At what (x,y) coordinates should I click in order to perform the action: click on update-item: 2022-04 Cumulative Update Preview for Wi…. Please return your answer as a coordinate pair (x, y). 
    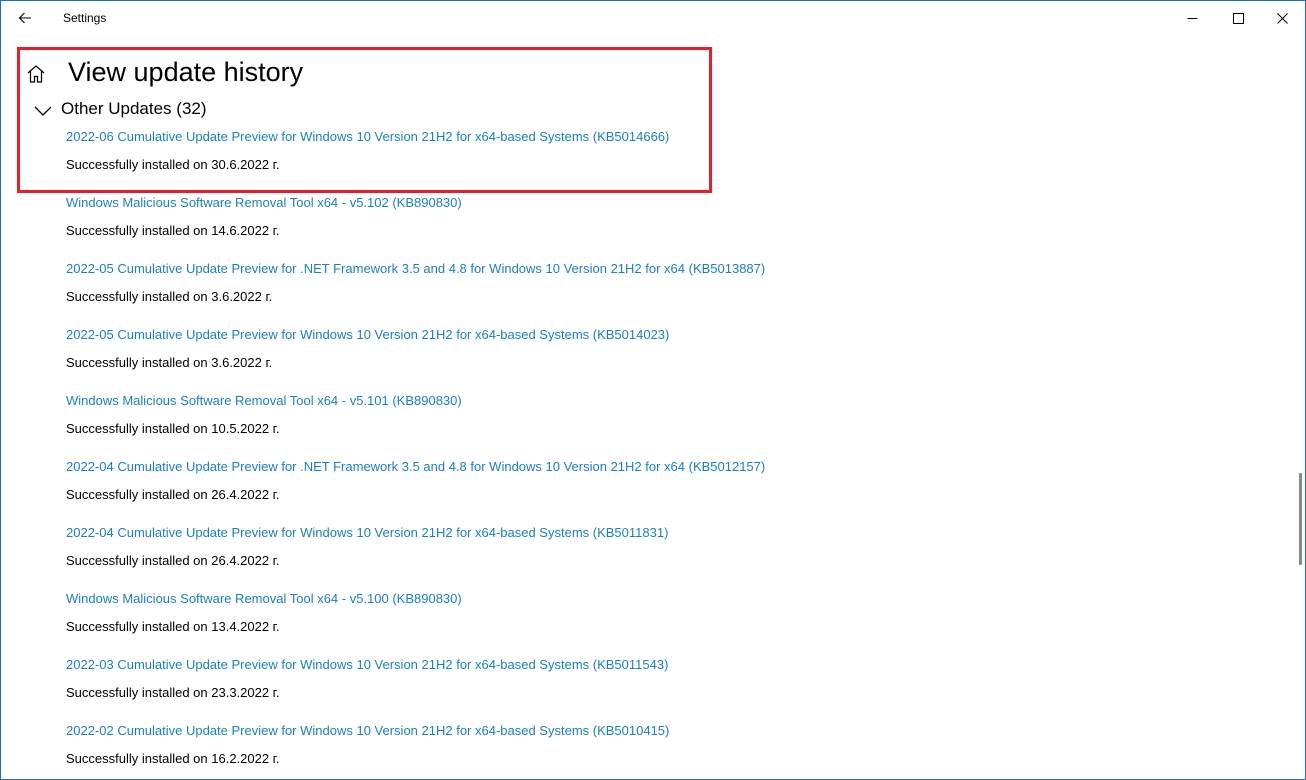
    Looking at the image, I should click on (666, 554).